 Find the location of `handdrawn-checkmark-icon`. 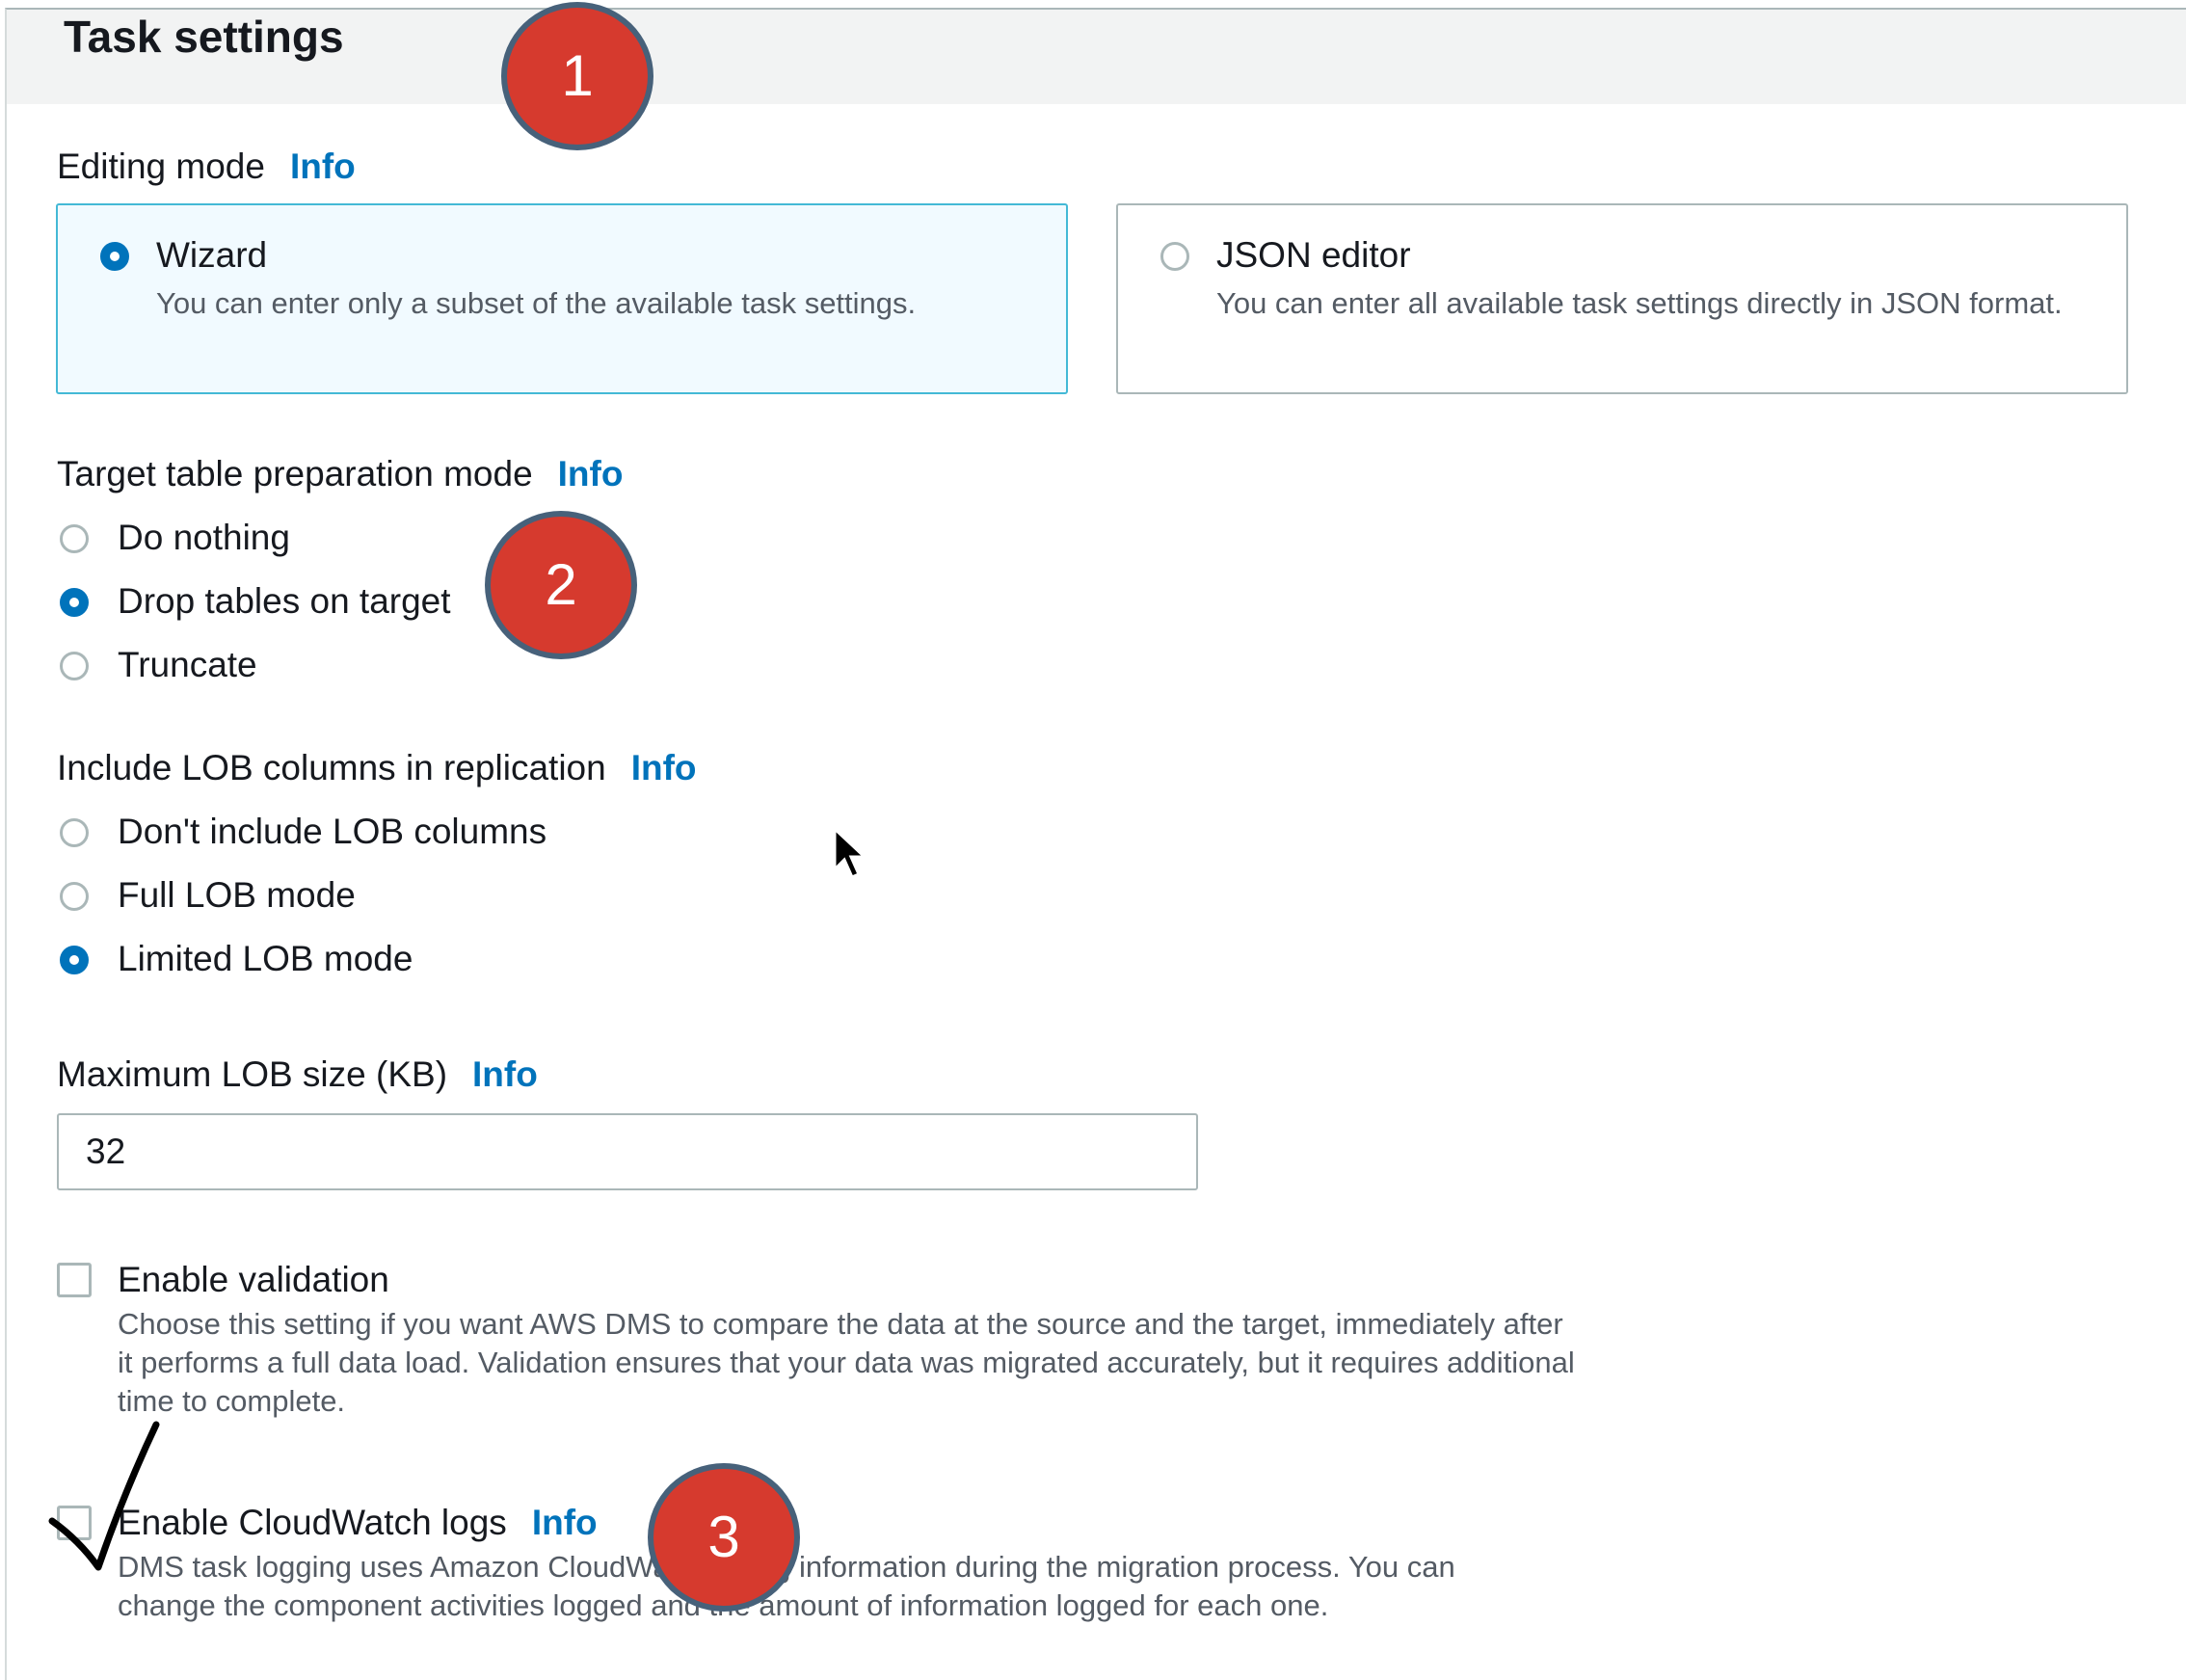

handdrawn-checkmark-icon is located at coordinates (104, 1496).